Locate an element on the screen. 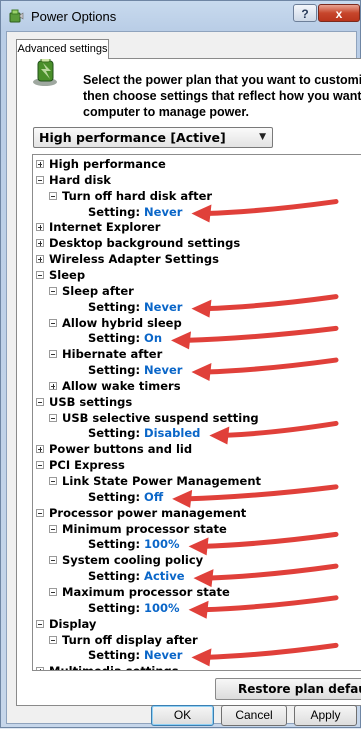 Image resolution: width=361 pixels, height=729 pixels. tree-node: USB settings is located at coordinates (84, 402).